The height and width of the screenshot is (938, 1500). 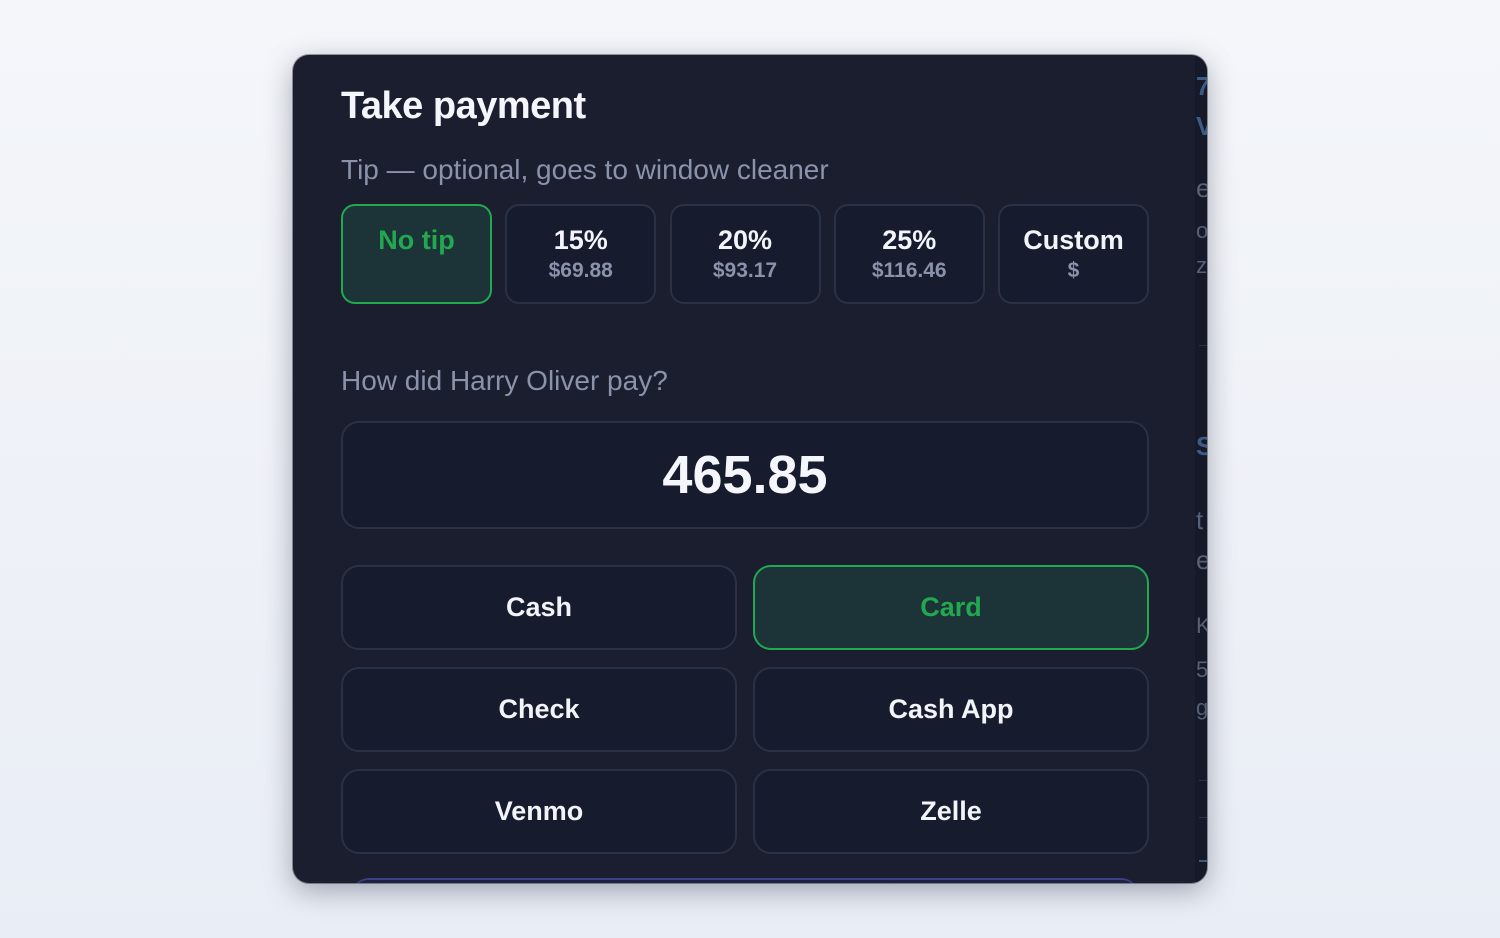 I want to click on method-venmo-button: Venmo, so click(x=539, y=811).